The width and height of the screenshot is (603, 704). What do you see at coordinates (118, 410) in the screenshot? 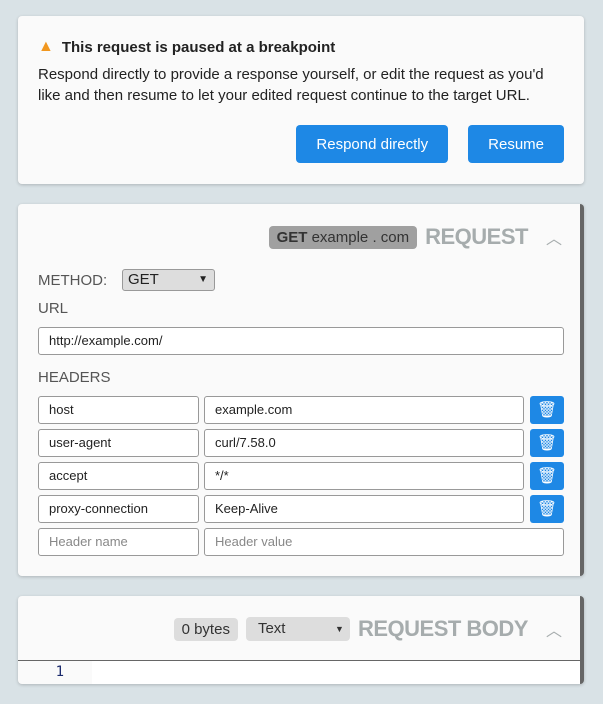
I see `header-name-input: host` at bounding box center [118, 410].